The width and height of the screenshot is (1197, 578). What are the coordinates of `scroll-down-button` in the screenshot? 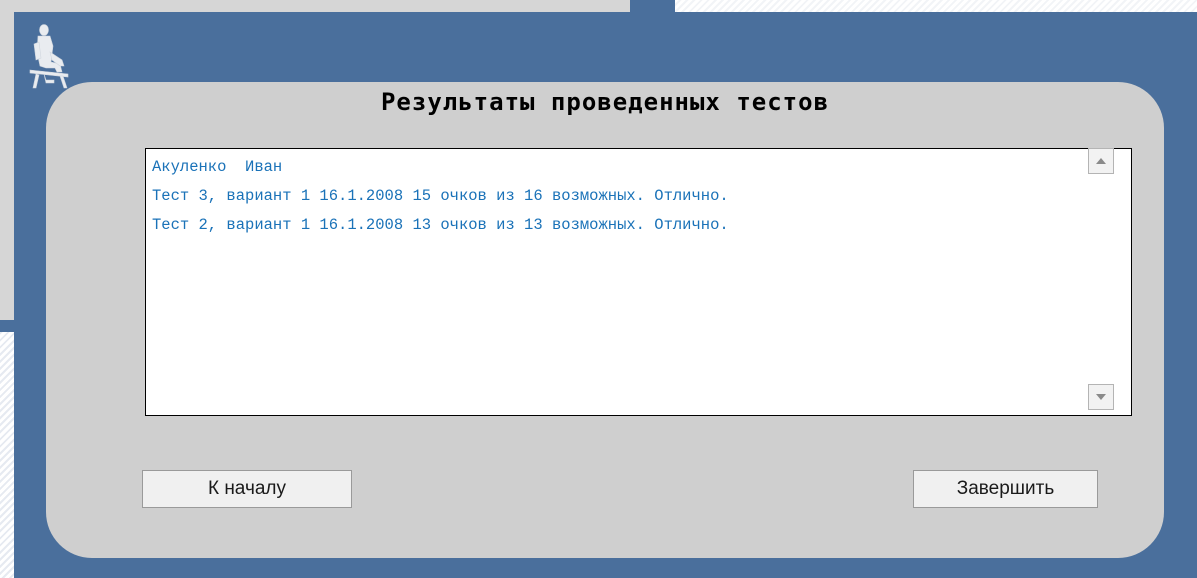 It's located at (1101, 397).